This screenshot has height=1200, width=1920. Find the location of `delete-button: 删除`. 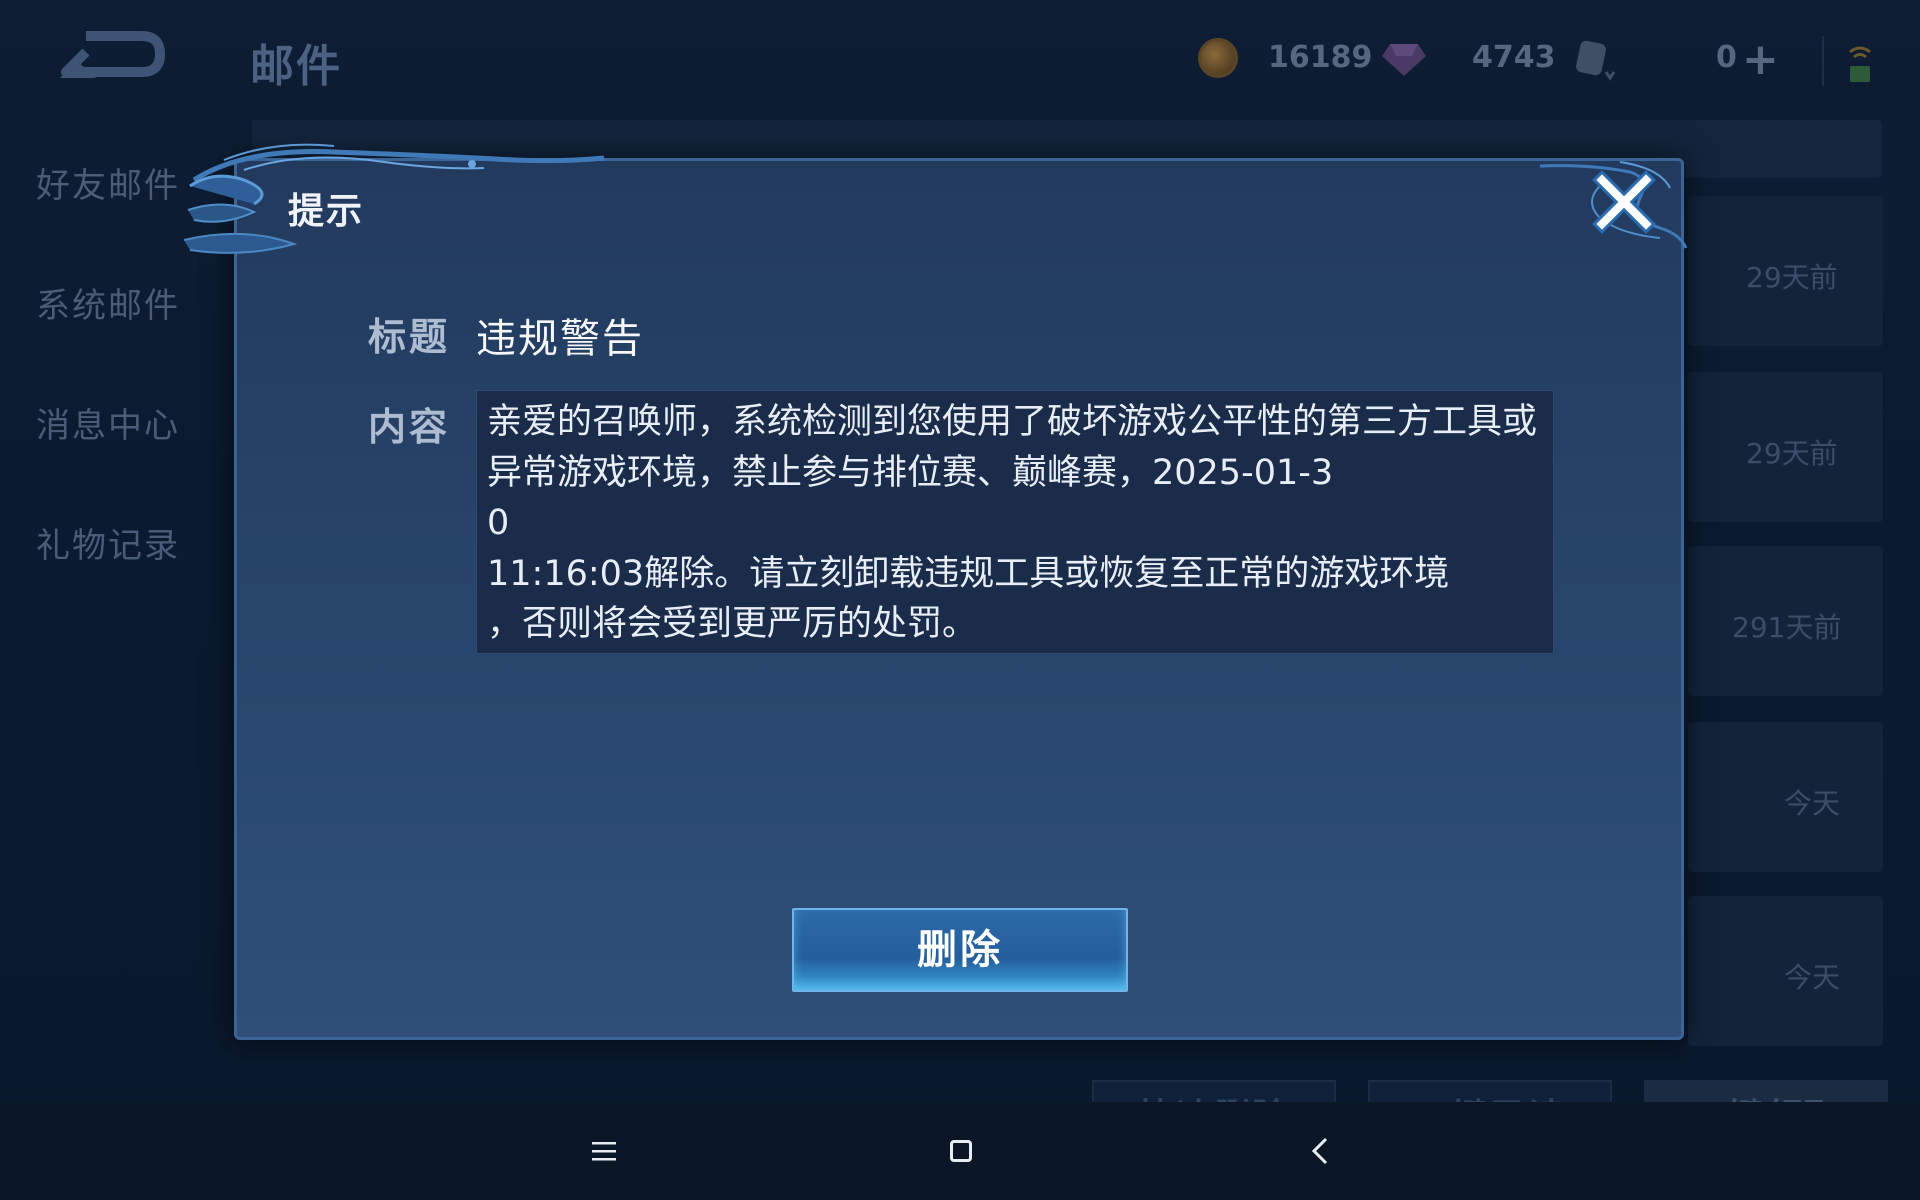

delete-button: 删除 is located at coordinates (960, 950).